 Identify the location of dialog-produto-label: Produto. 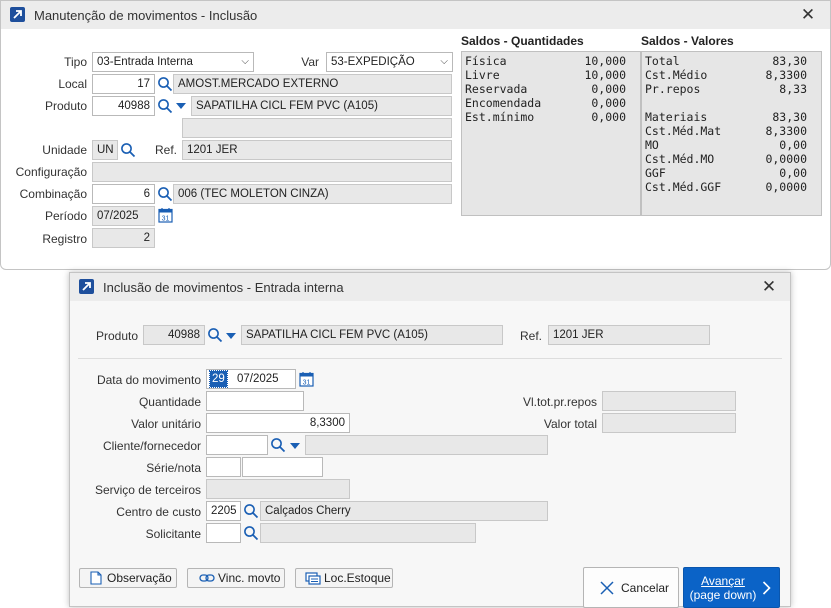
(116, 336).